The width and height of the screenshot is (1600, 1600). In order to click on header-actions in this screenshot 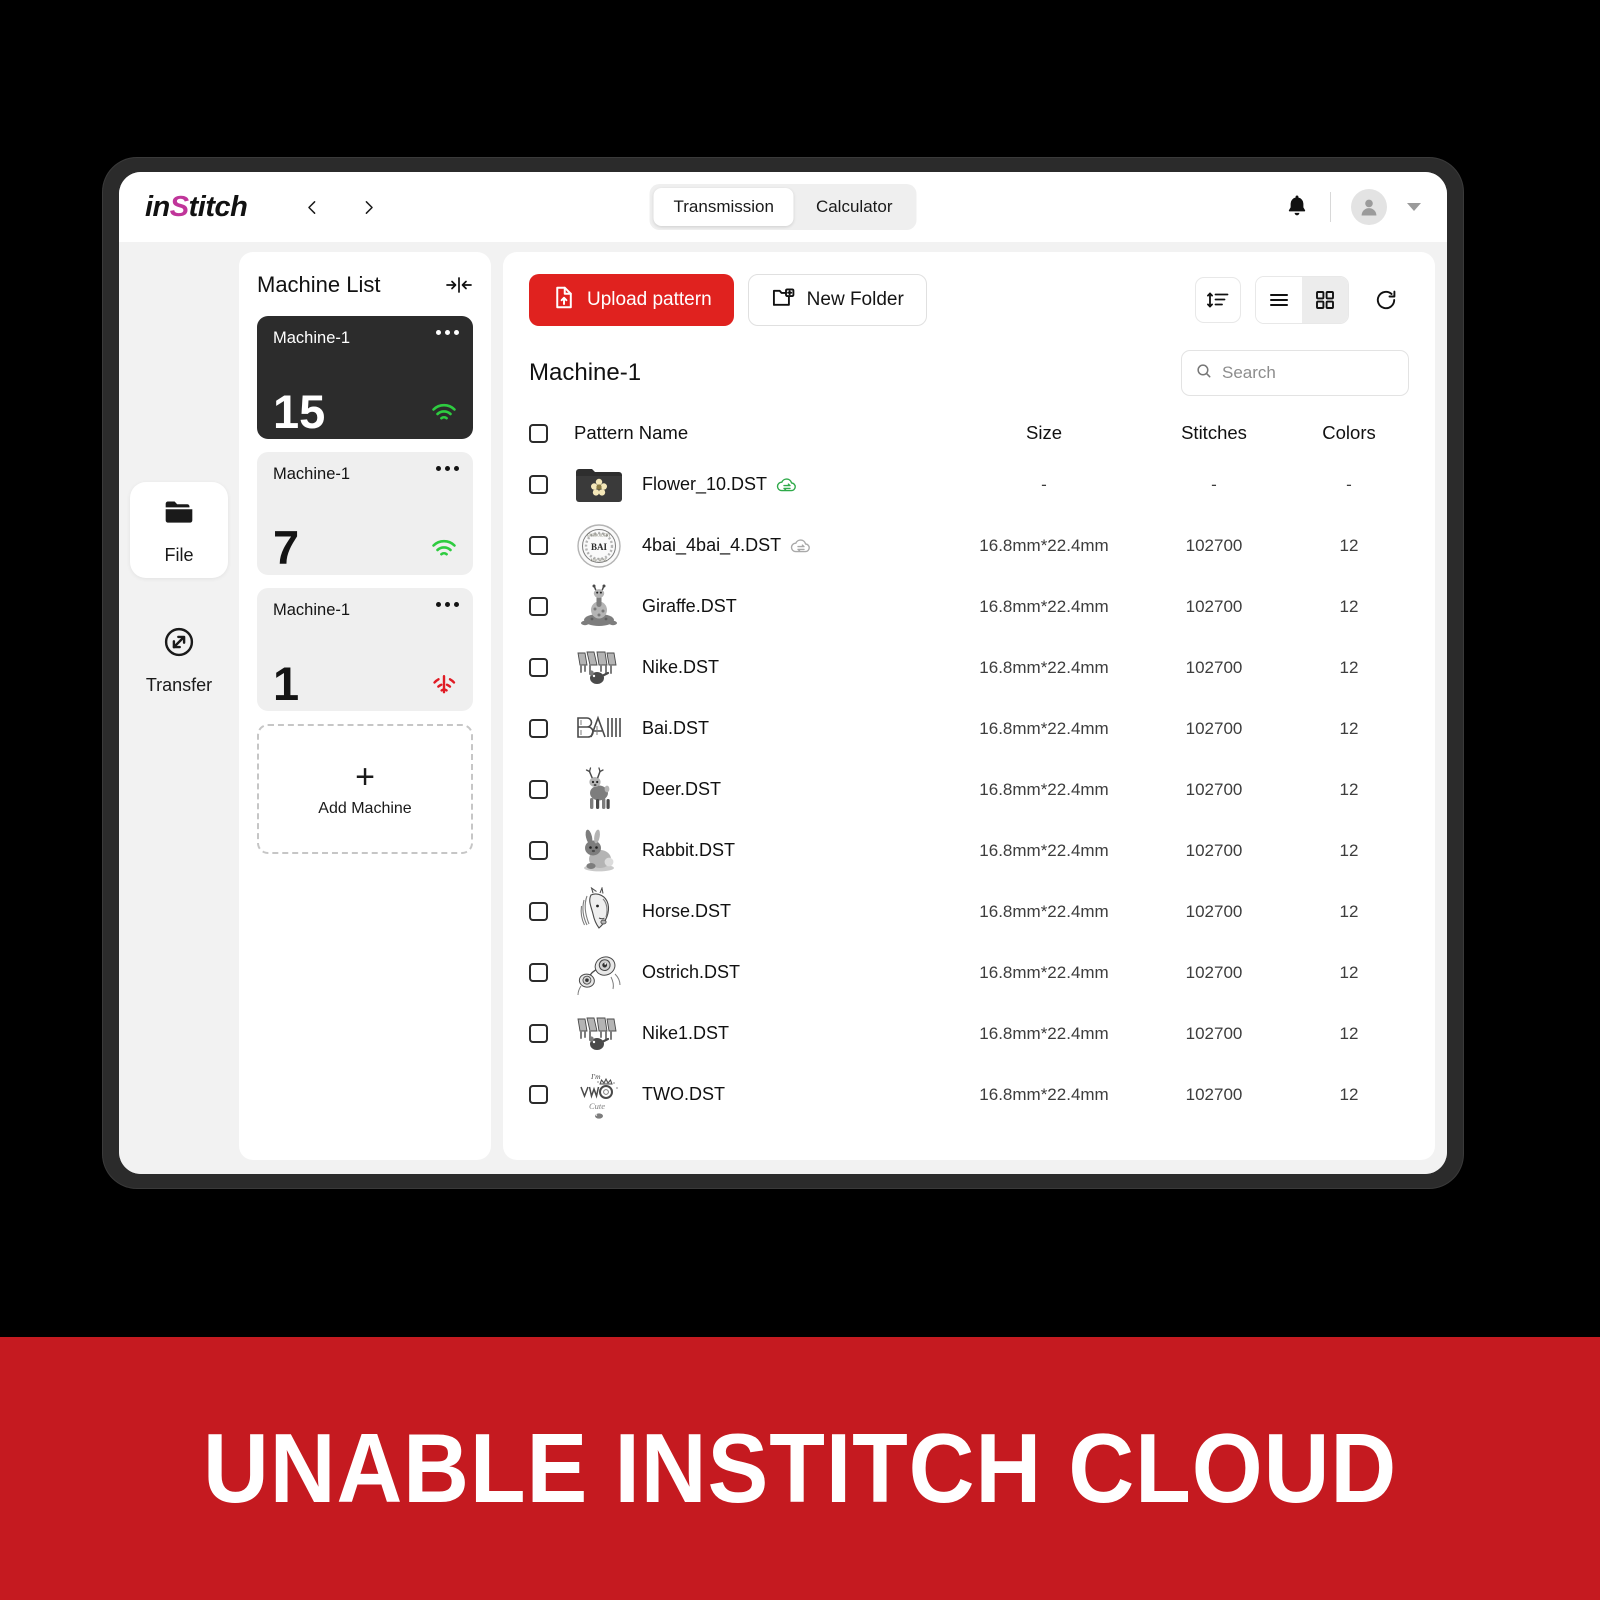, I will do `click(1352, 207)`.